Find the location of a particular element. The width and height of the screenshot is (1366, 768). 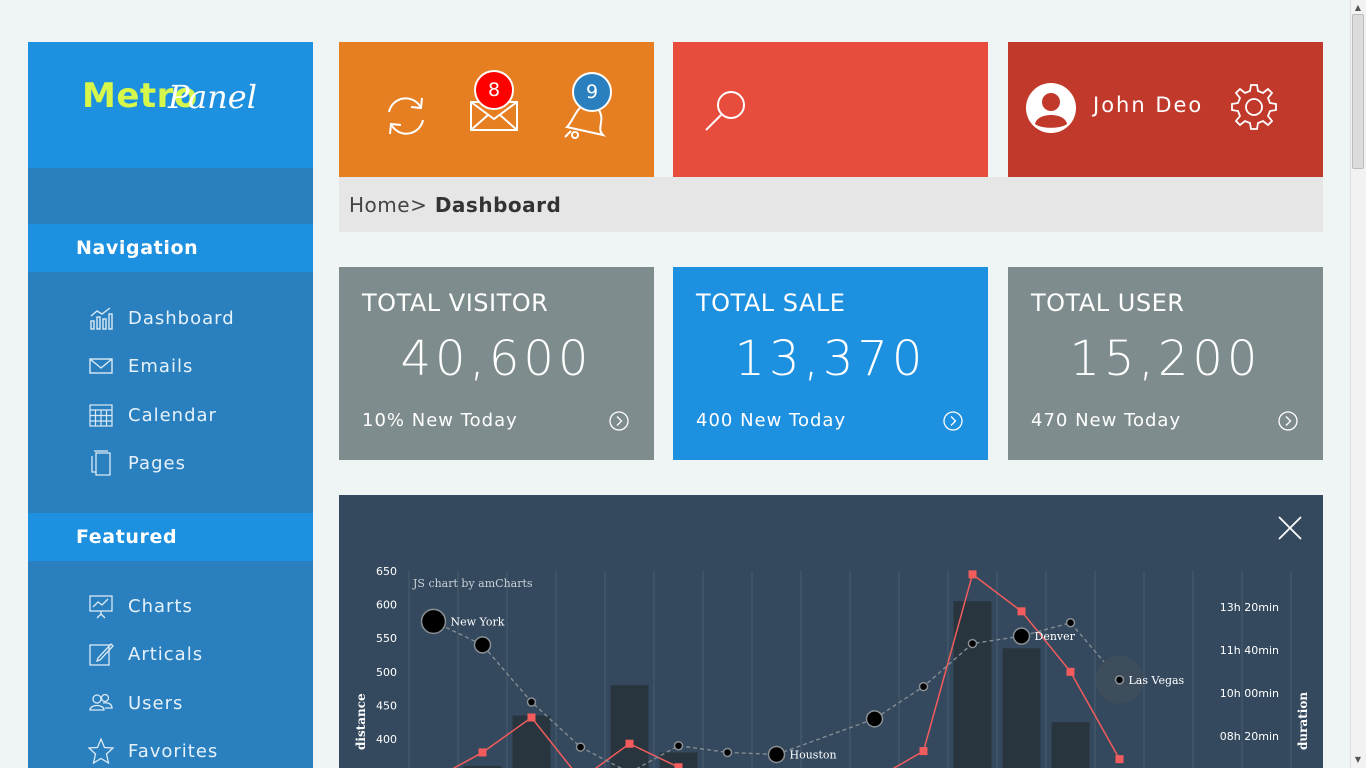

scrollbar-thumb is located at coordinates (1358, 91).